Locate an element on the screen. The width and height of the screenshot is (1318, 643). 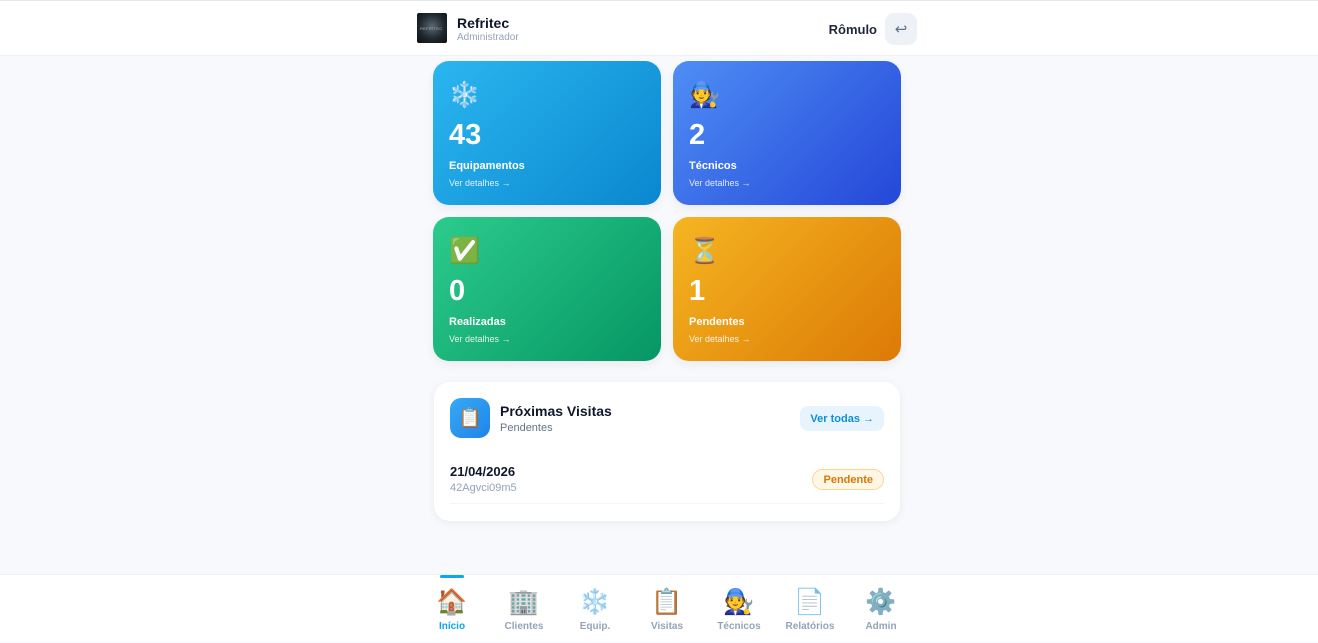
visit-list-item: 21/04/2026 42Agvci09m5 Pendente is located at coordinates (667, 482).